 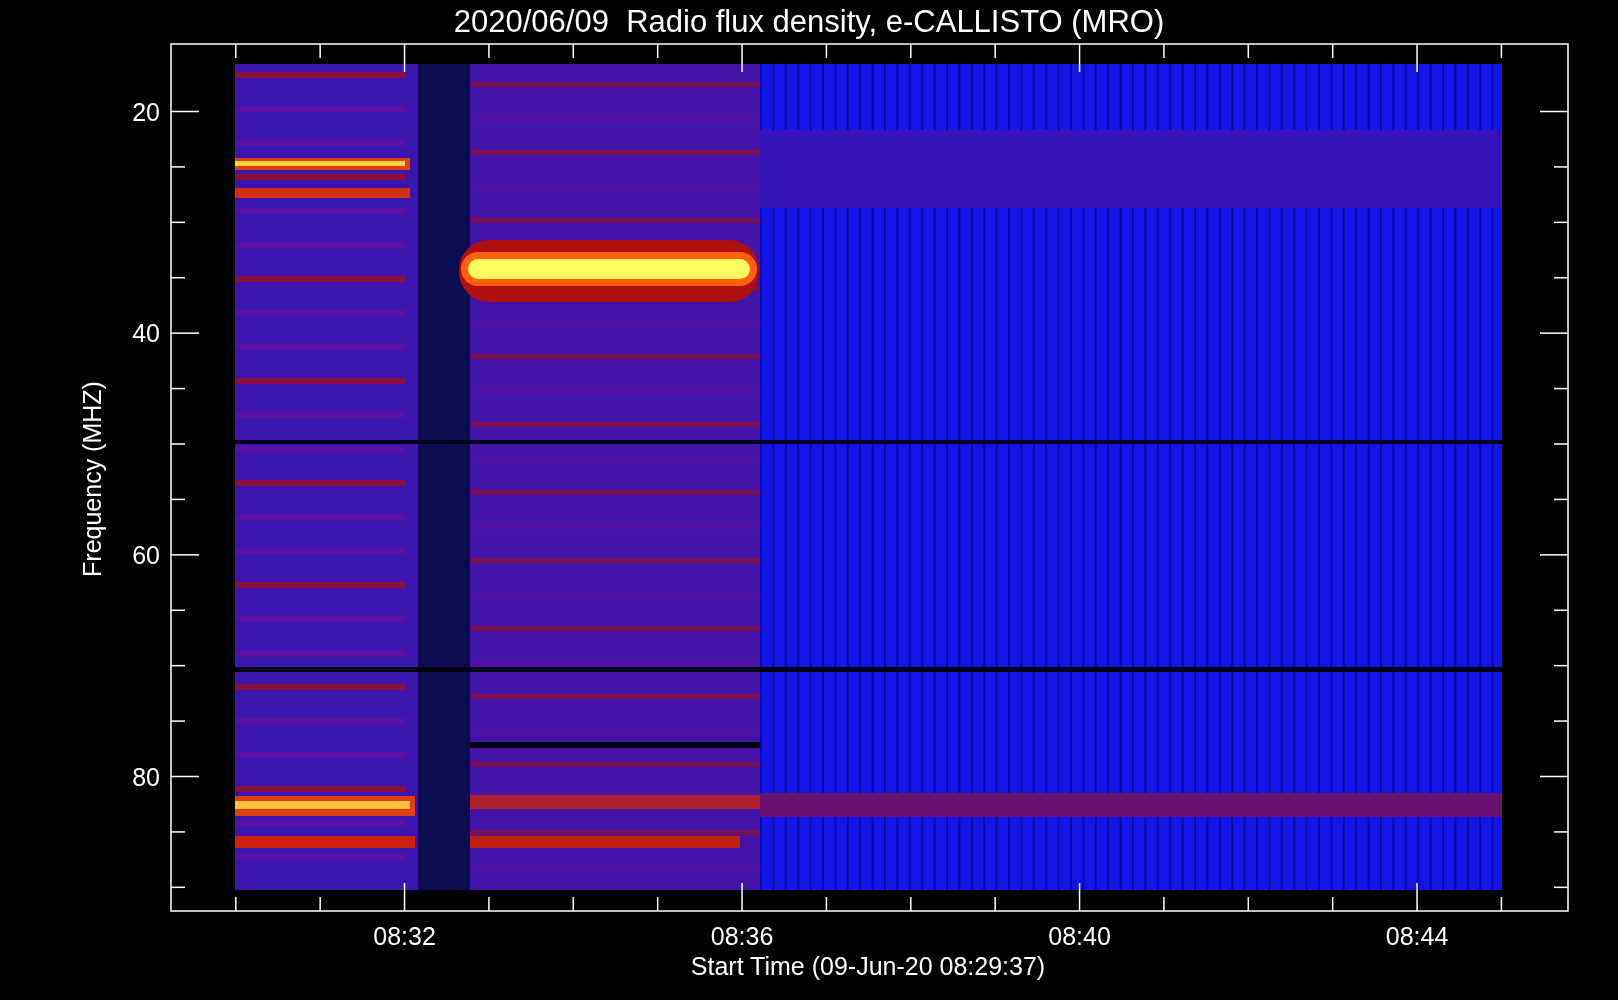 I want to click on chart-title: 2020/06/09 Radio flux density, e-CALLISTO (MRO), so click(x=809, y=21).